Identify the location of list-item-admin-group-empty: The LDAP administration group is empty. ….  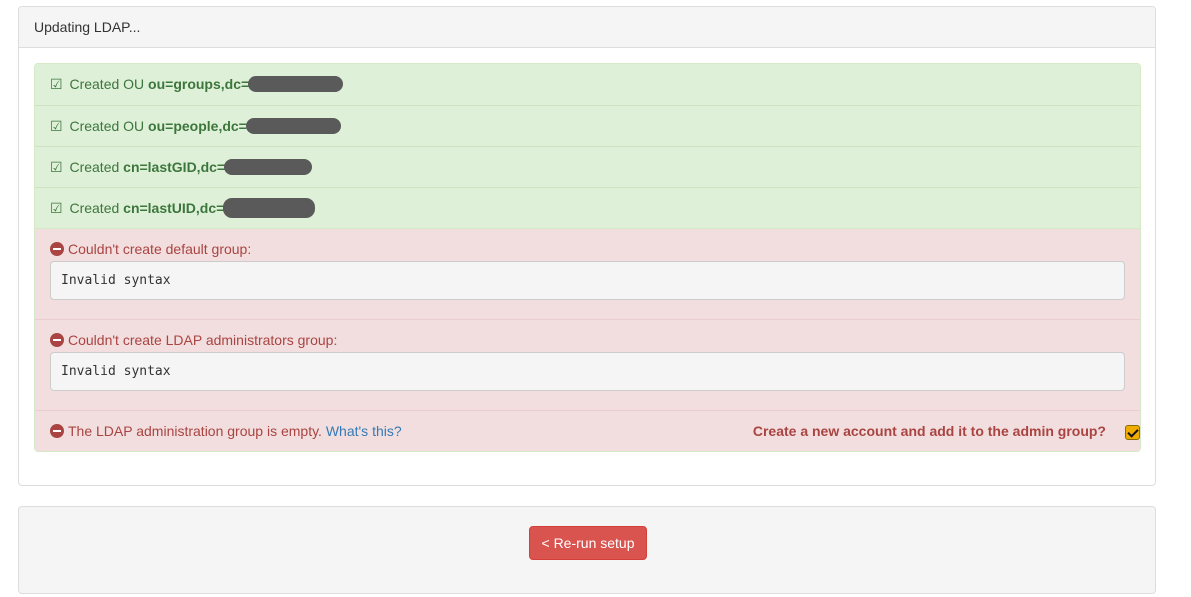
(587, 430).